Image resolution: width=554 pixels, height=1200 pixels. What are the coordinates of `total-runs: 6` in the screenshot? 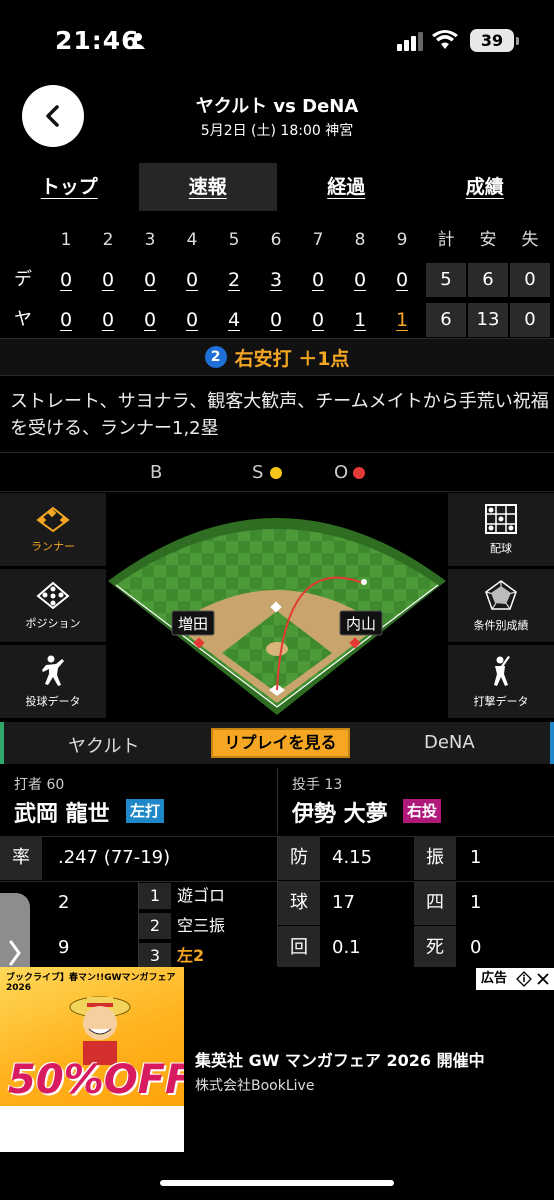 It's located at (446, 320).